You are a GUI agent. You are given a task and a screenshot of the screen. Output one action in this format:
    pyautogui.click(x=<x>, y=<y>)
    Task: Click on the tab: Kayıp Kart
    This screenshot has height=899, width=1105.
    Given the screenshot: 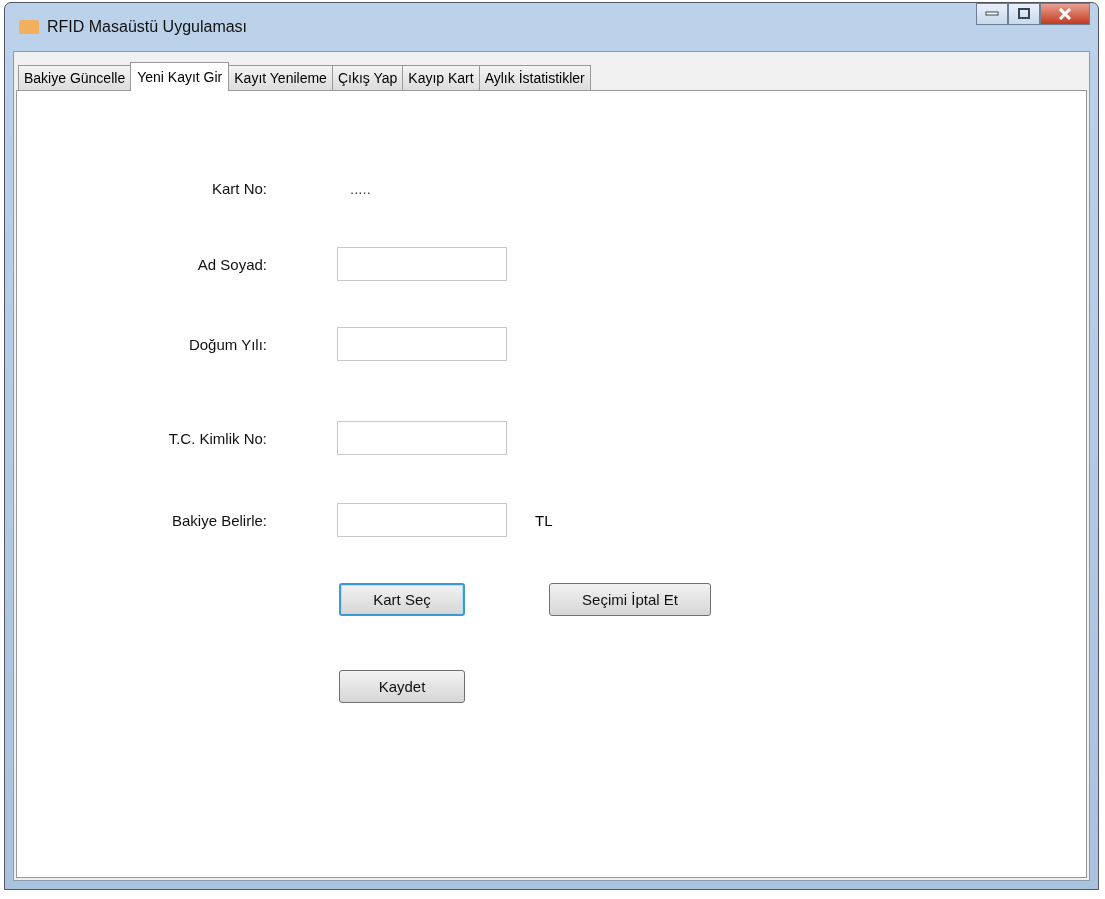 What is the action you would take?
    pyautogui.click(x=441, y=77)
    